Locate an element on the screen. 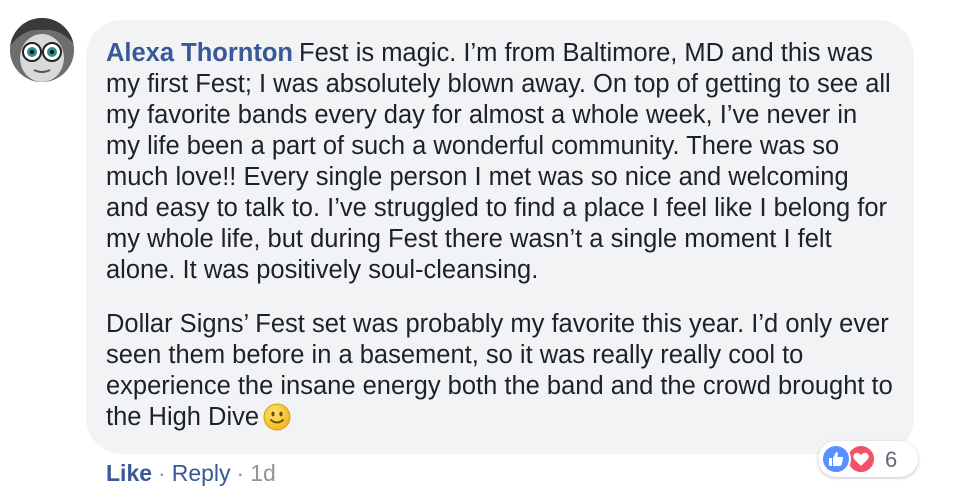 The height and width of the screenshot is (500, 978). slightly-smiling-face-icon is located at coordinates (277, 417).